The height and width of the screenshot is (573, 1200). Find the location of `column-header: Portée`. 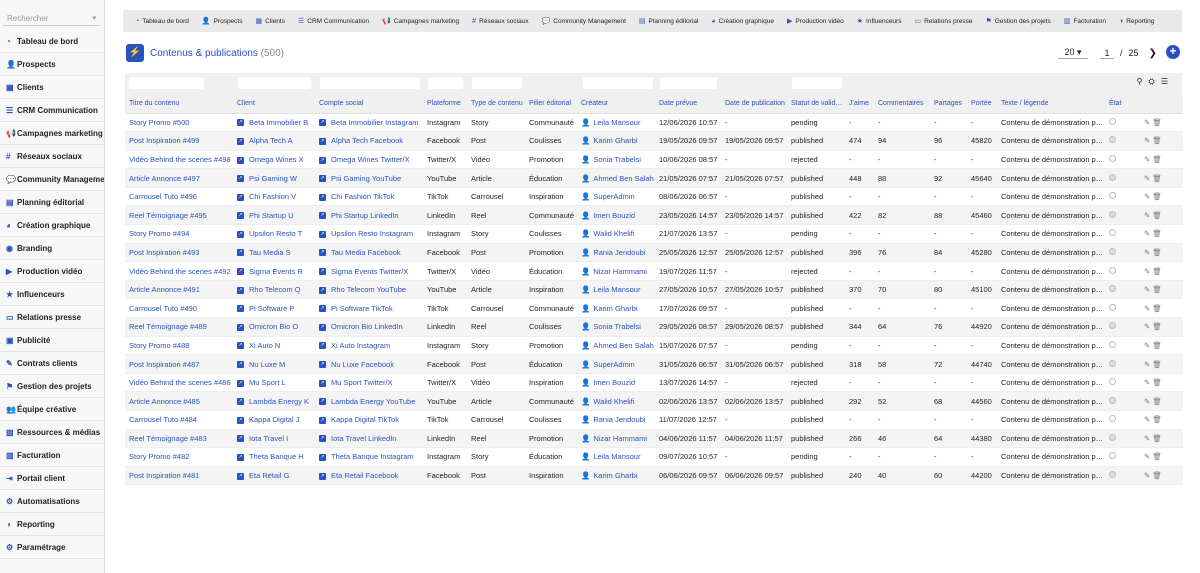

column-header: Portée is located at coordinates (982, 104).